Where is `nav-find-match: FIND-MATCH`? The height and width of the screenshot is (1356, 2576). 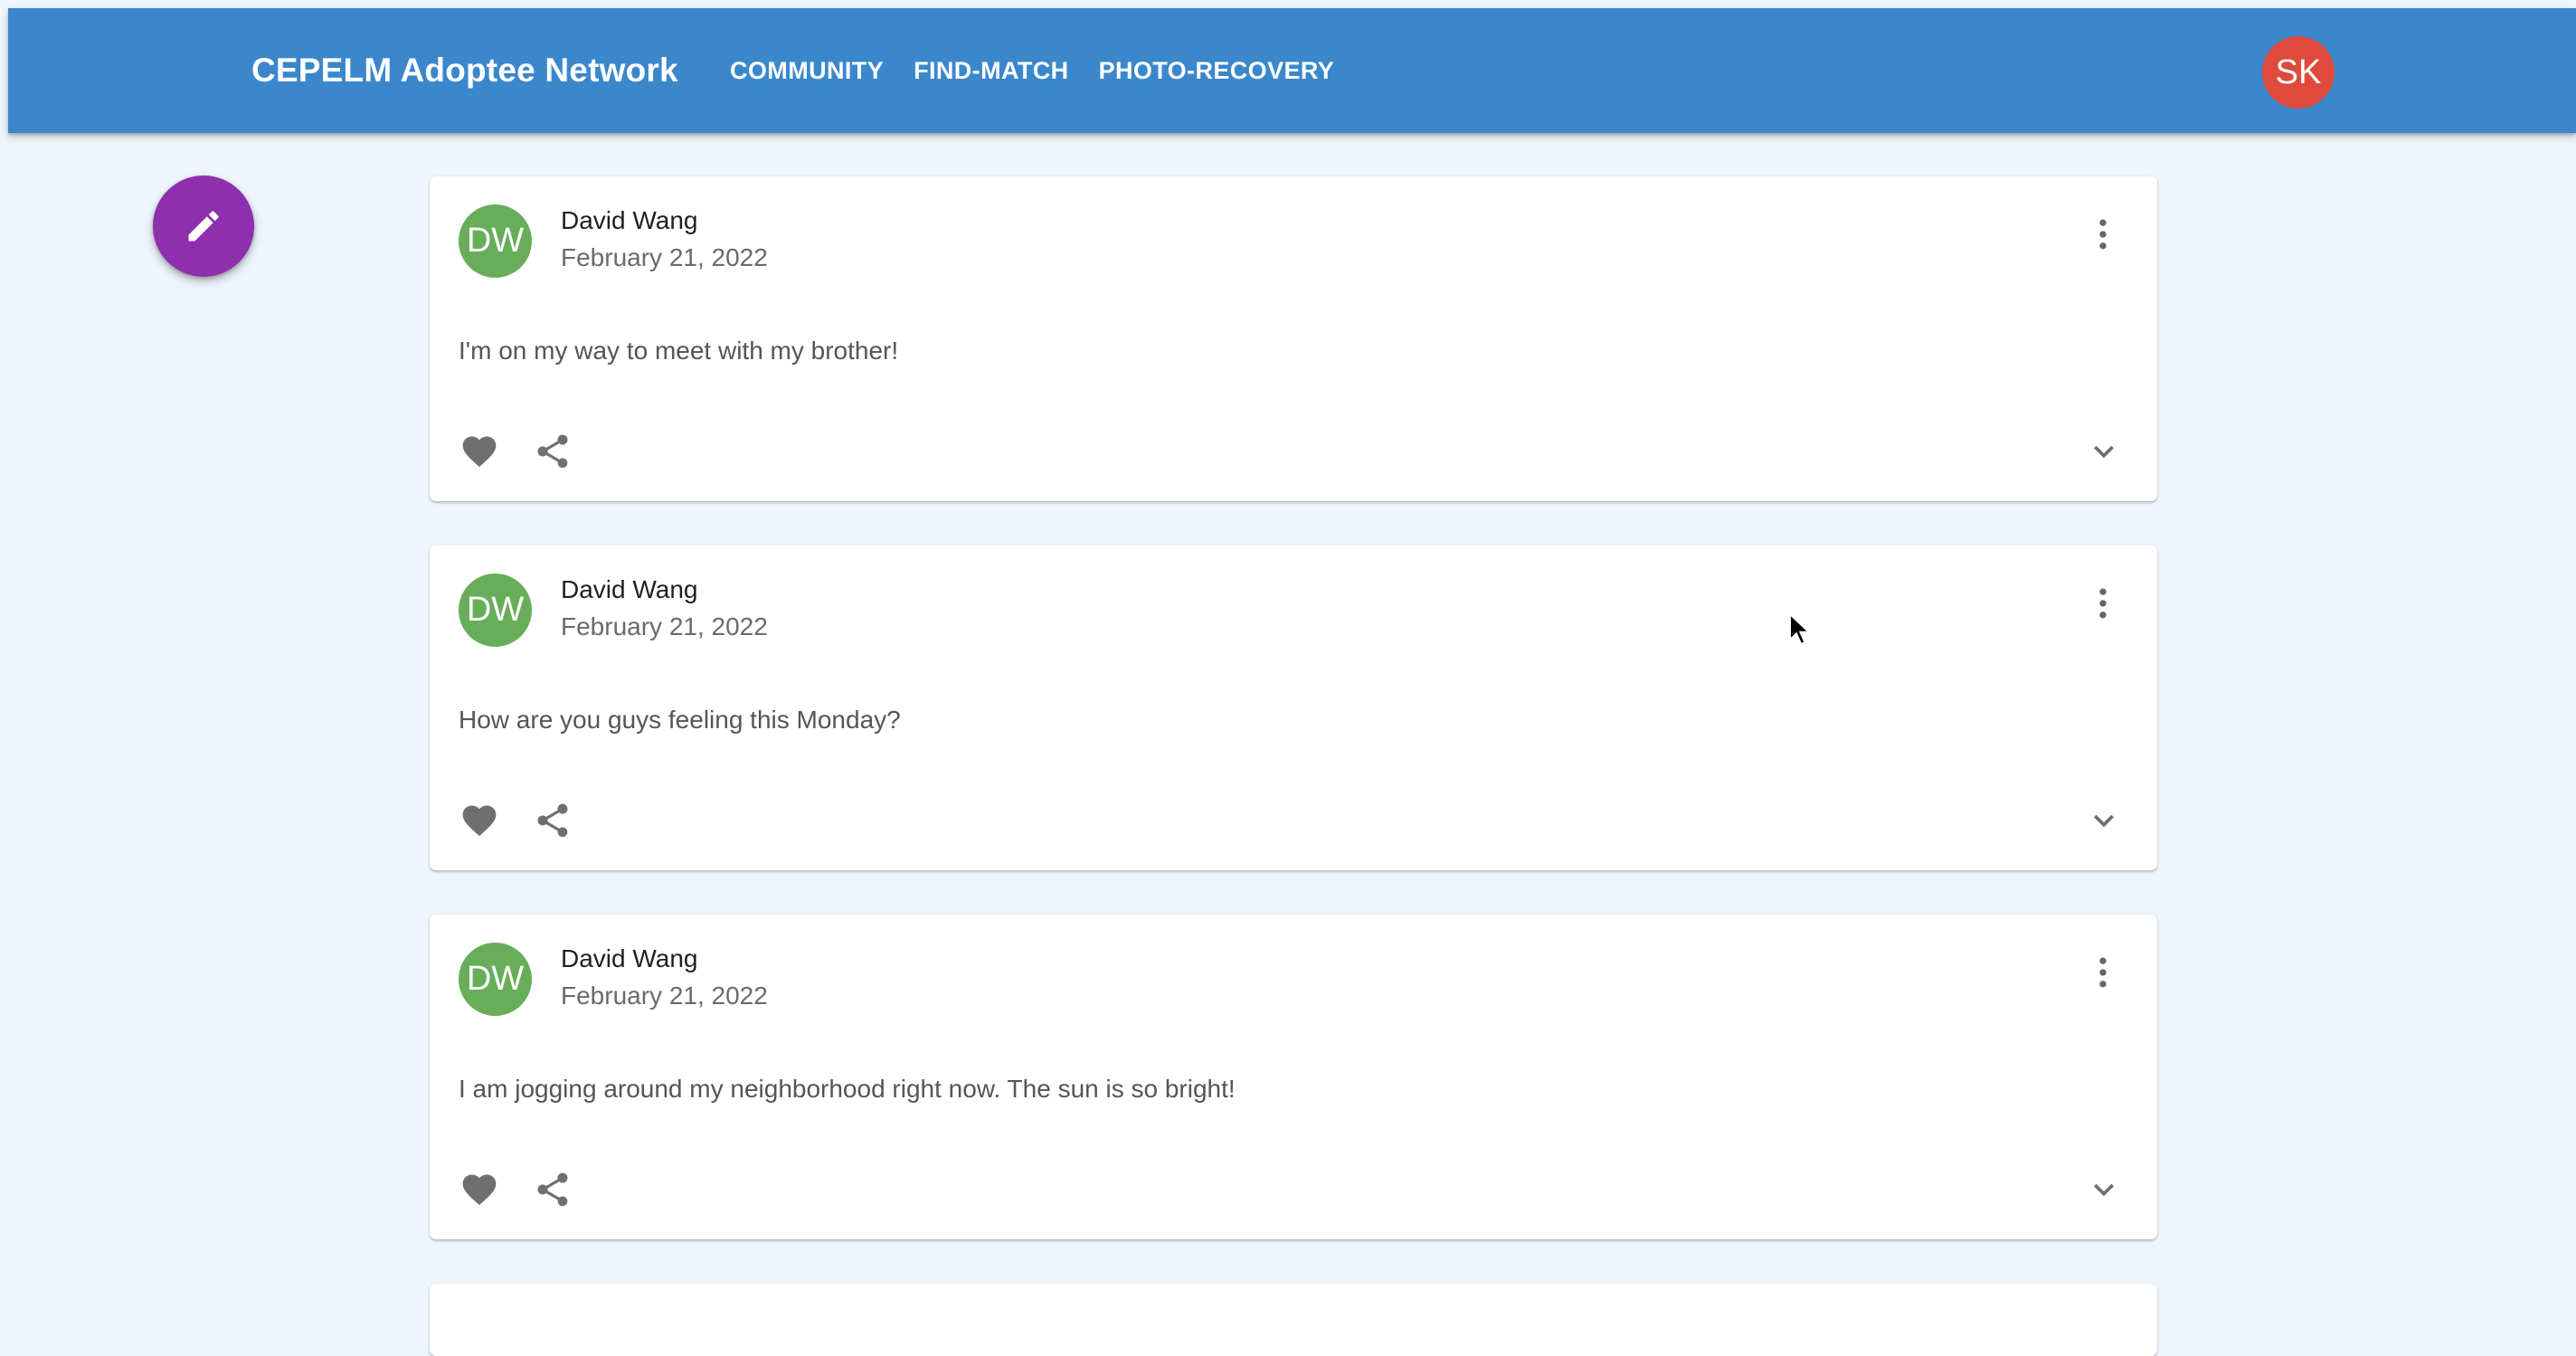
nav-find-match: FIND-MATCH is located at coordinates (991, 71).